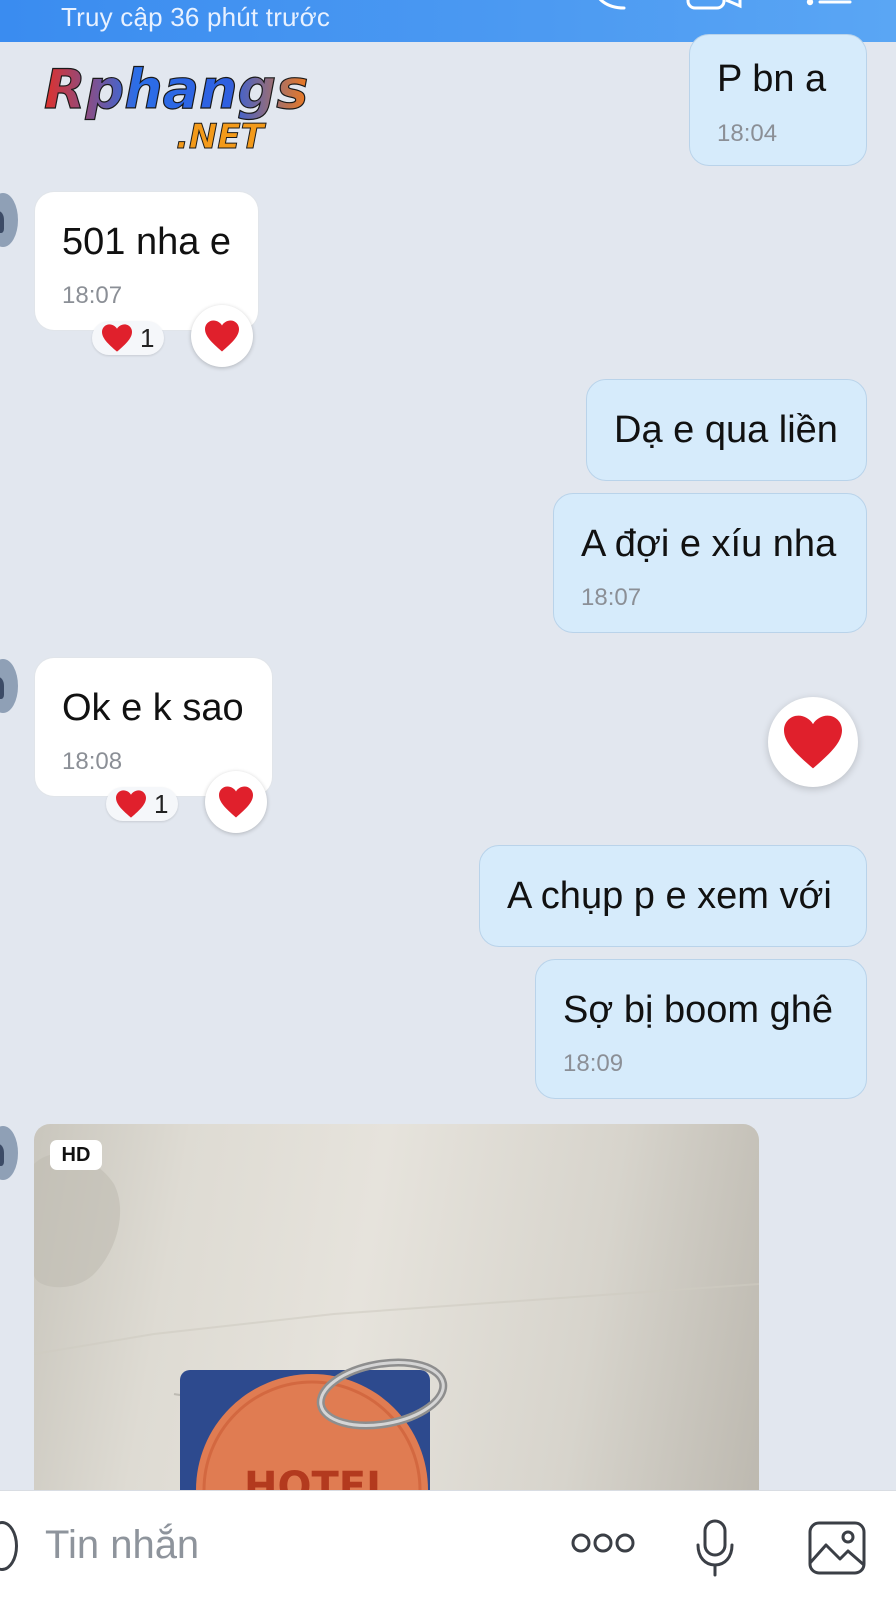 This screenshot has height=1600, width=896. I want to click on message-composer: Tin nhắn, so click(448, 1545).